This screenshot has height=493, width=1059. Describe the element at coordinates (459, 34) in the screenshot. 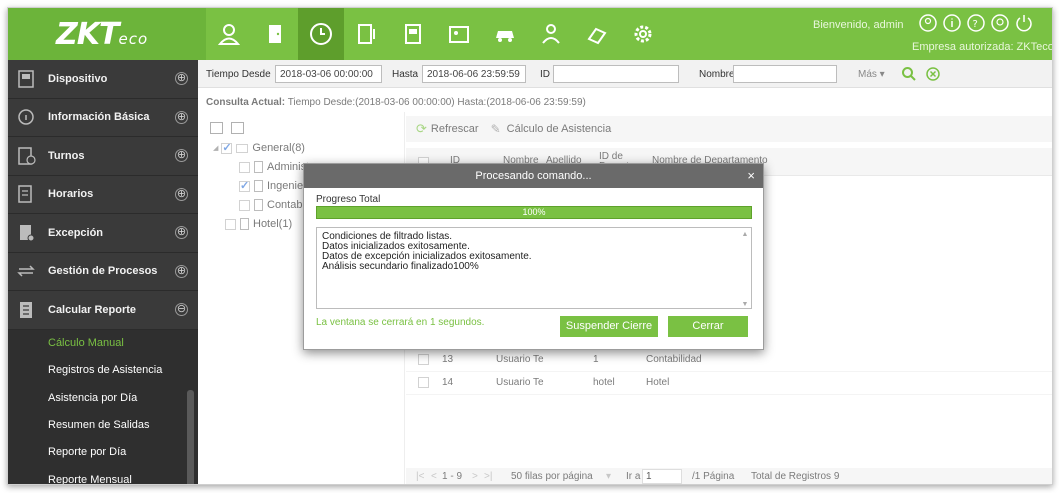

I see `id-card-icon` at that location.